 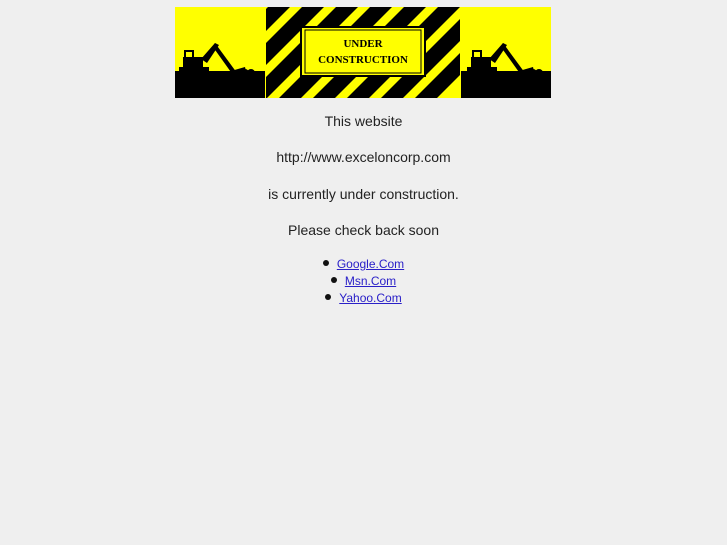 I want to click on links-list: Google.Com Msn.Com Yahoo.Com, so click(x=363, y=281).